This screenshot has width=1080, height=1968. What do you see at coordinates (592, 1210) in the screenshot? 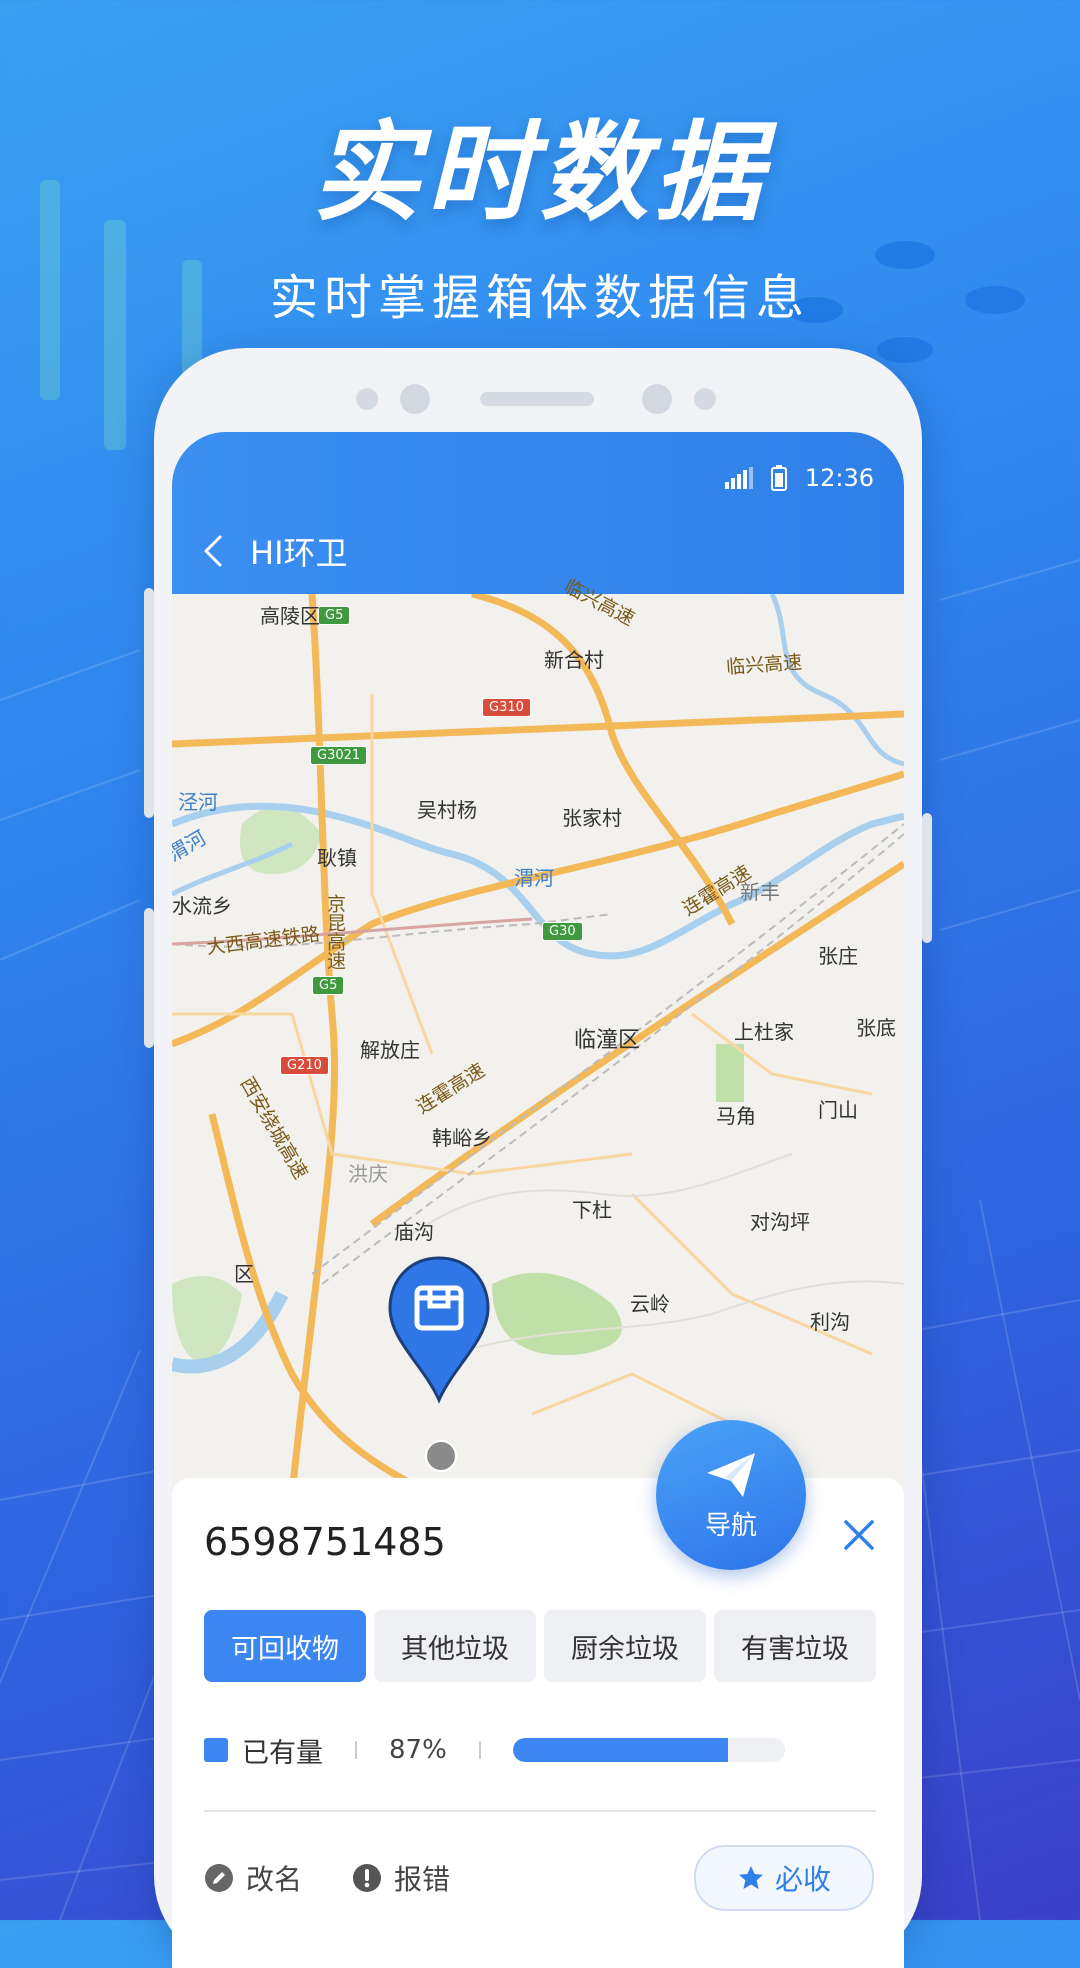
I see `map-place-label: 下杜` at bounding box center [592, 1210].